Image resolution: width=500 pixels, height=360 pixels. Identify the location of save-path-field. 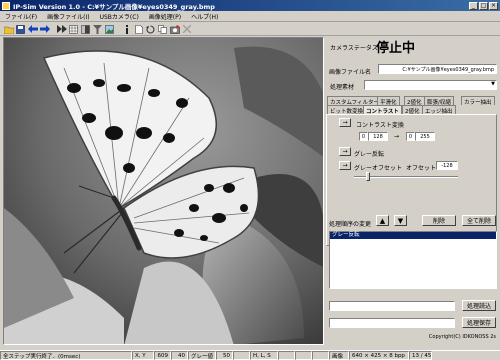
(392, 323).